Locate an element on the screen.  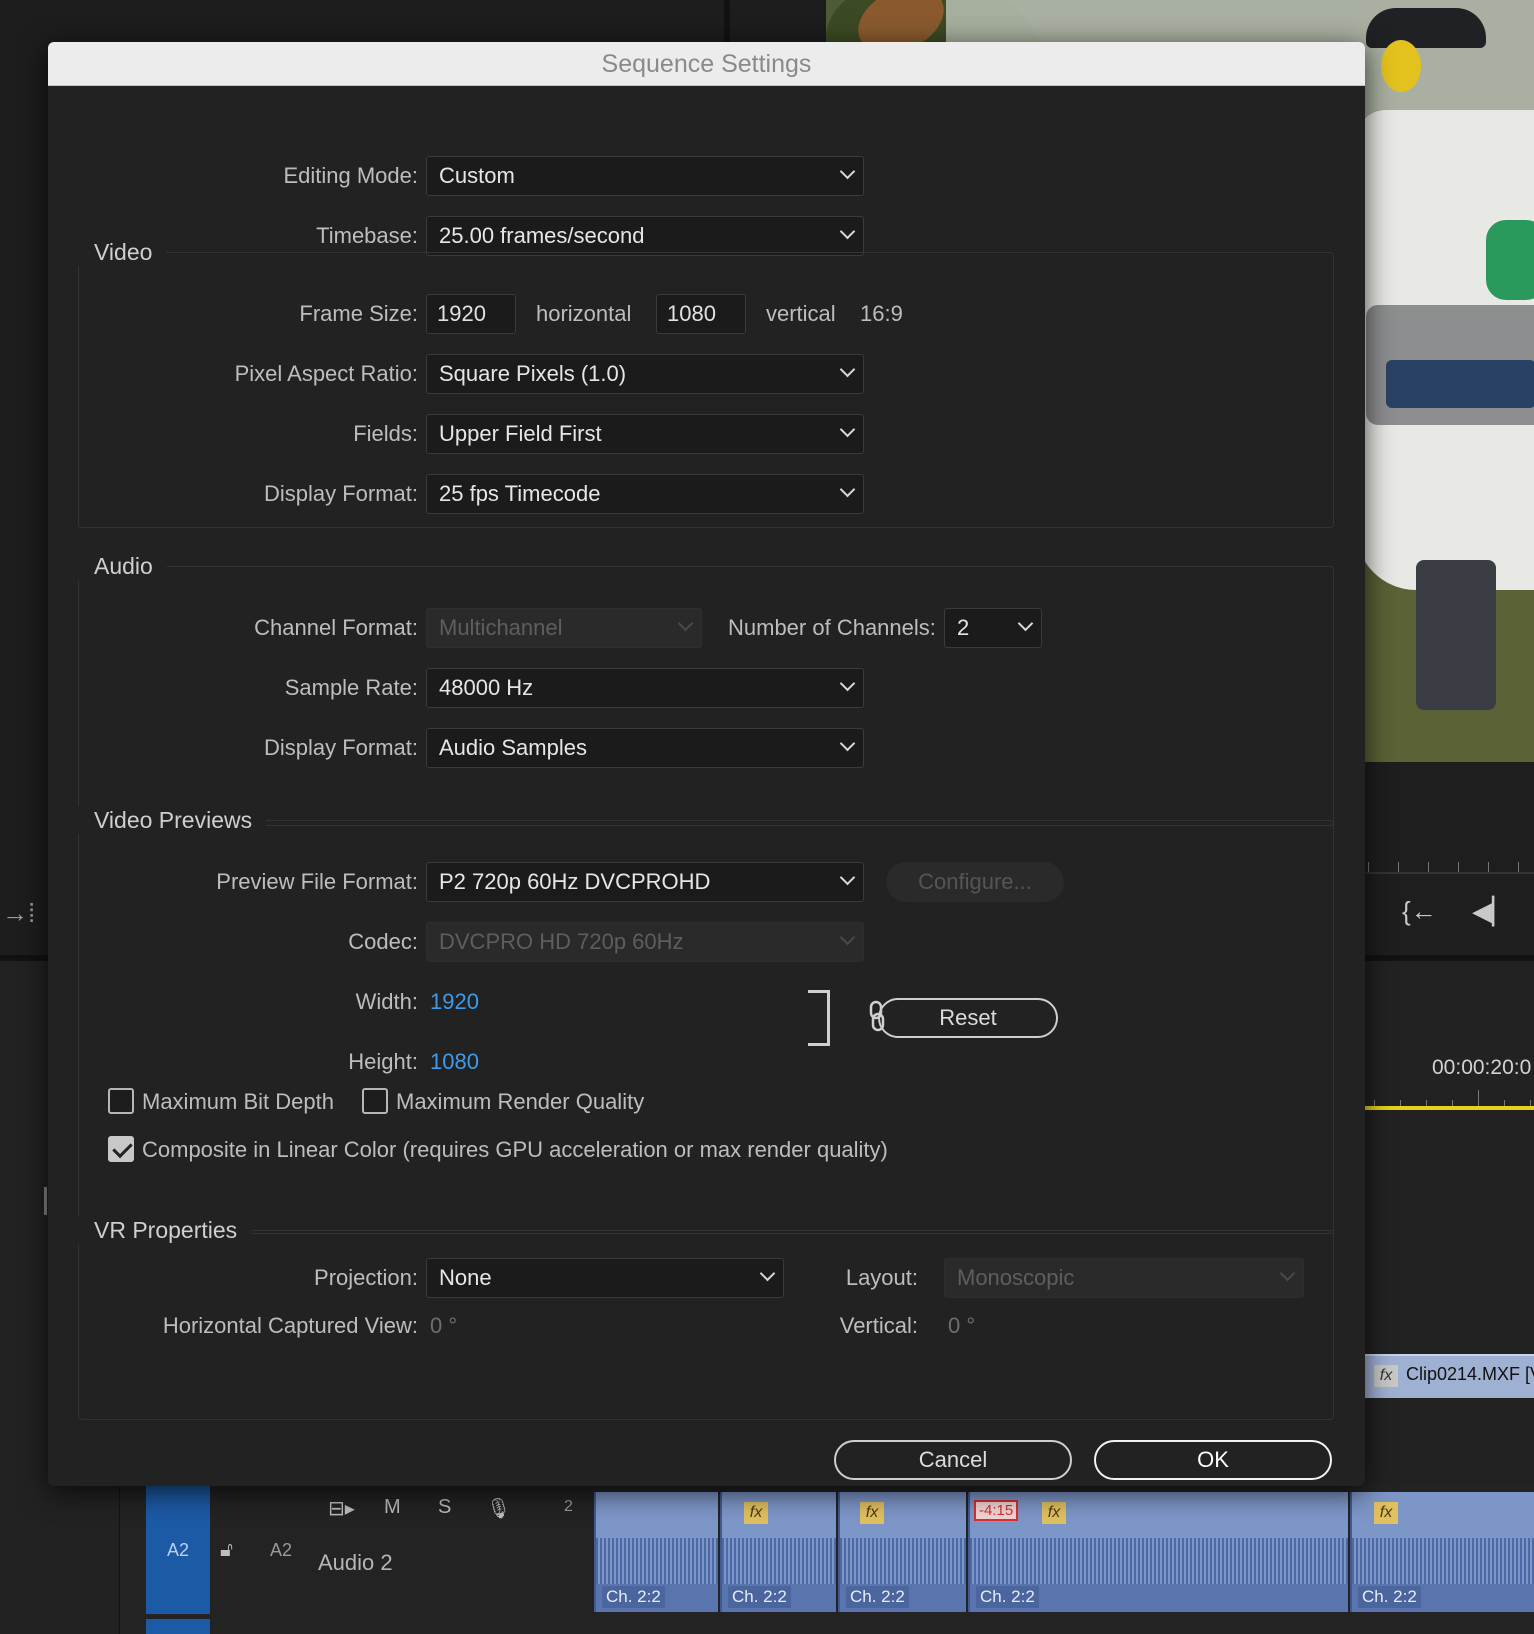
codec-dropdown: DVCPRO HD 720p 60Hz is located at coordinates (645, 942).